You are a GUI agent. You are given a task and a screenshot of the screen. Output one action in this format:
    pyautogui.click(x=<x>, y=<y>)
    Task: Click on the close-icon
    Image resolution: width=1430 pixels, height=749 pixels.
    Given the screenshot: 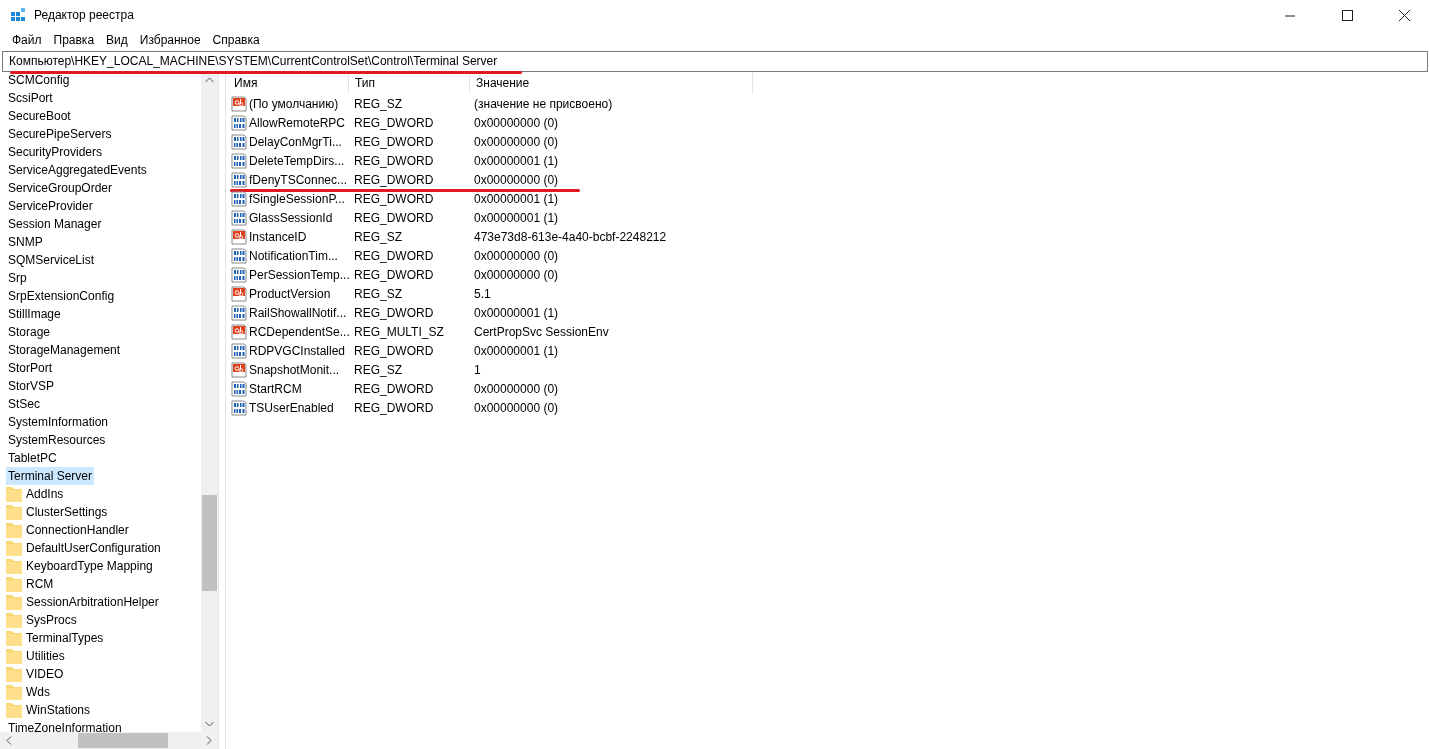 What is the action you would take?
    pyautogui.click(x=1404, y=15)
    